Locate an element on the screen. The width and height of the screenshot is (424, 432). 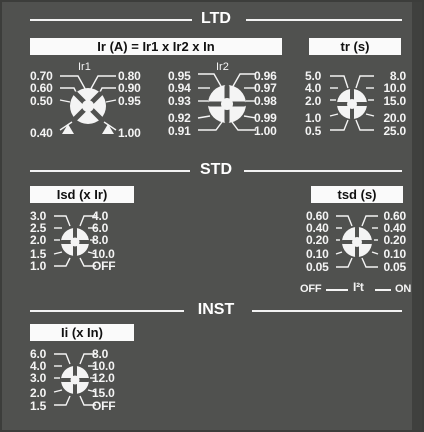
tsd-footer-i2t: I²t is located at coordinates (358, 287).